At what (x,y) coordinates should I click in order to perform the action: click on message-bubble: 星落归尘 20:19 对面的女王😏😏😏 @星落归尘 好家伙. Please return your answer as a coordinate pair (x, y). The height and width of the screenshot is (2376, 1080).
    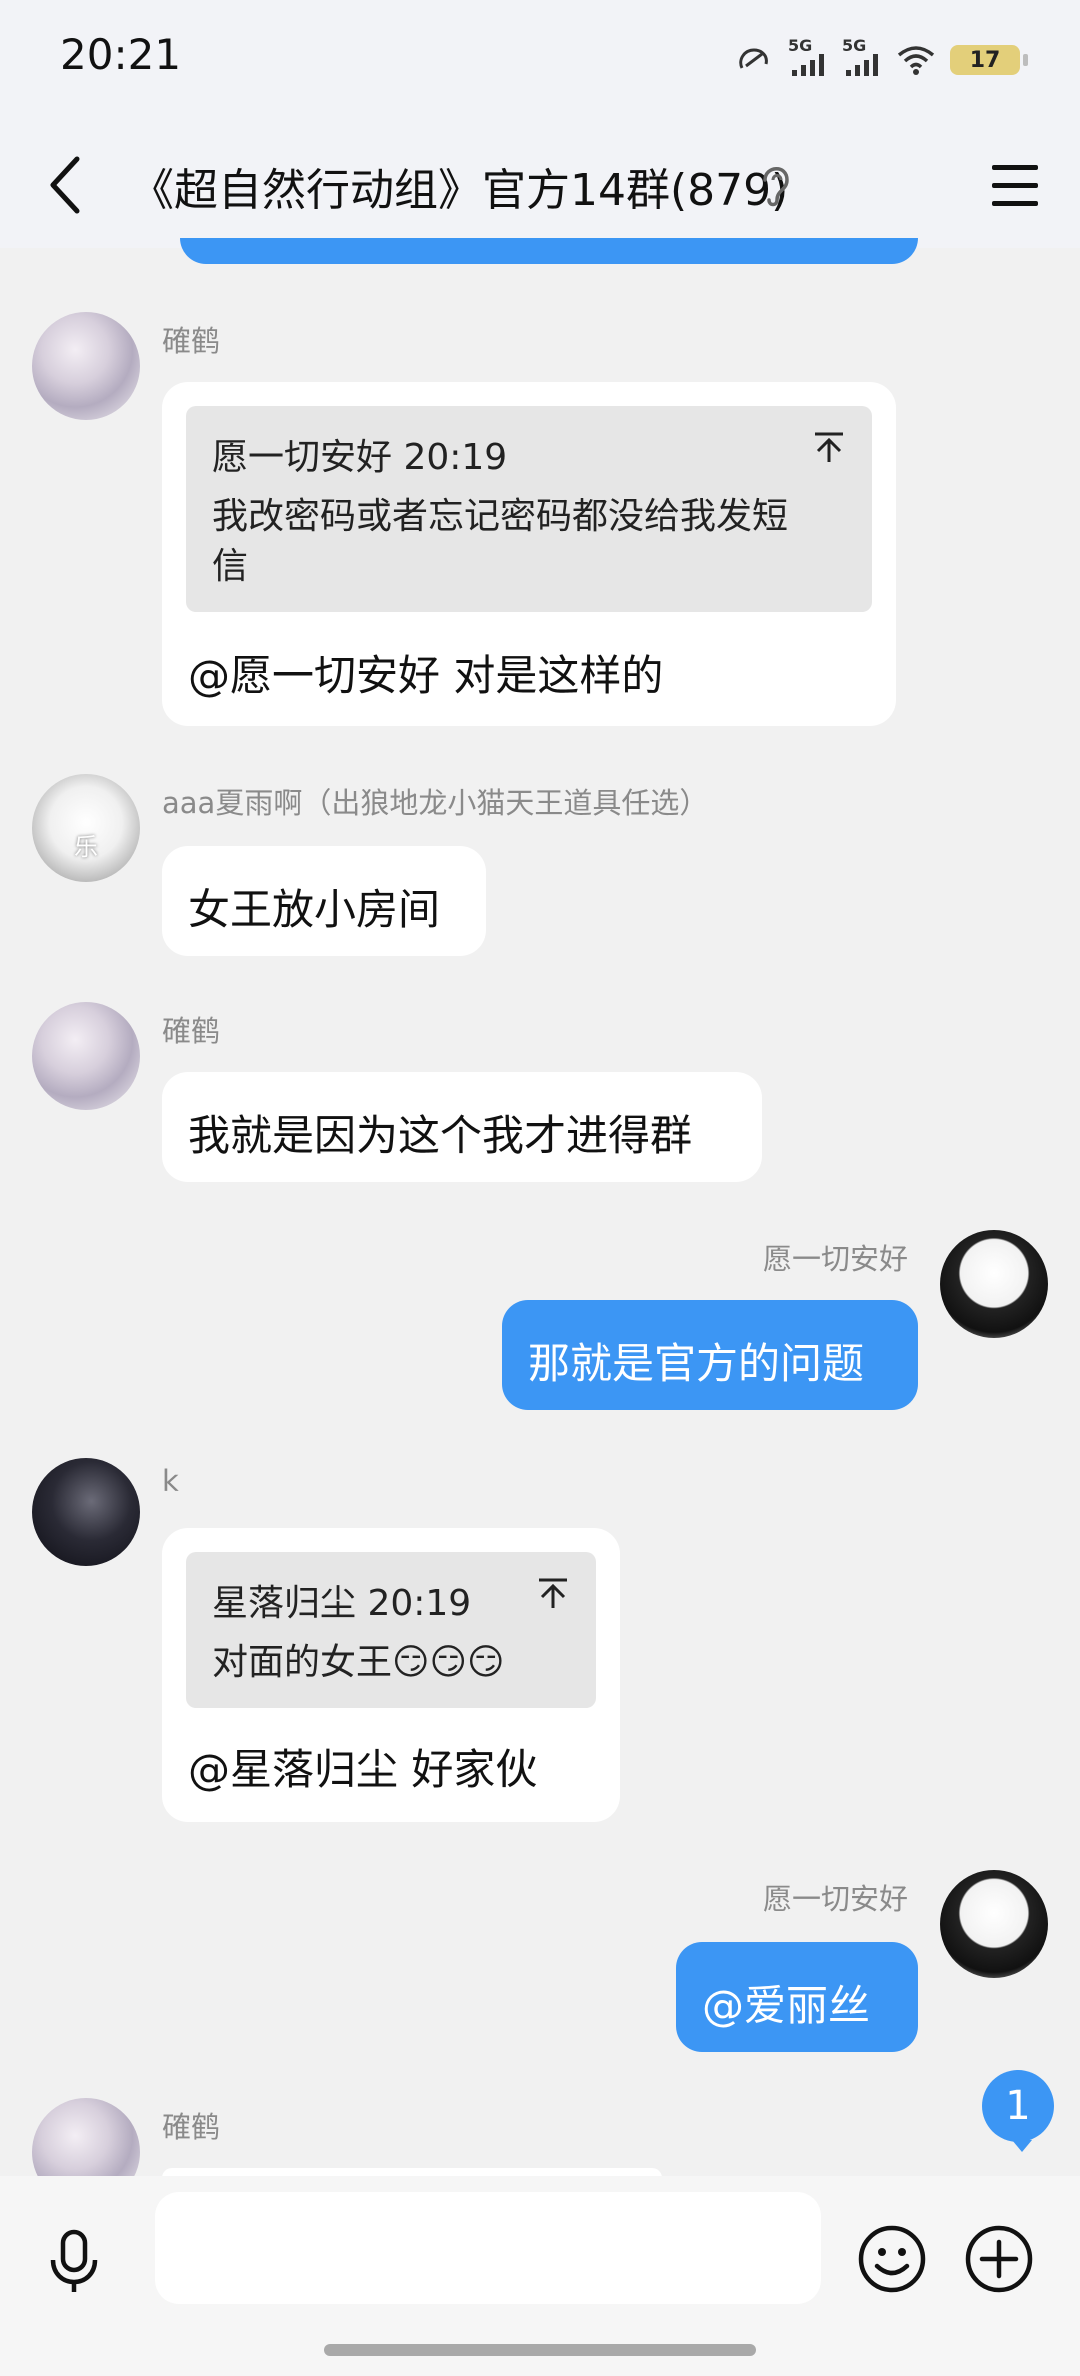
    Looking at the image, I should click on (391, 1675).